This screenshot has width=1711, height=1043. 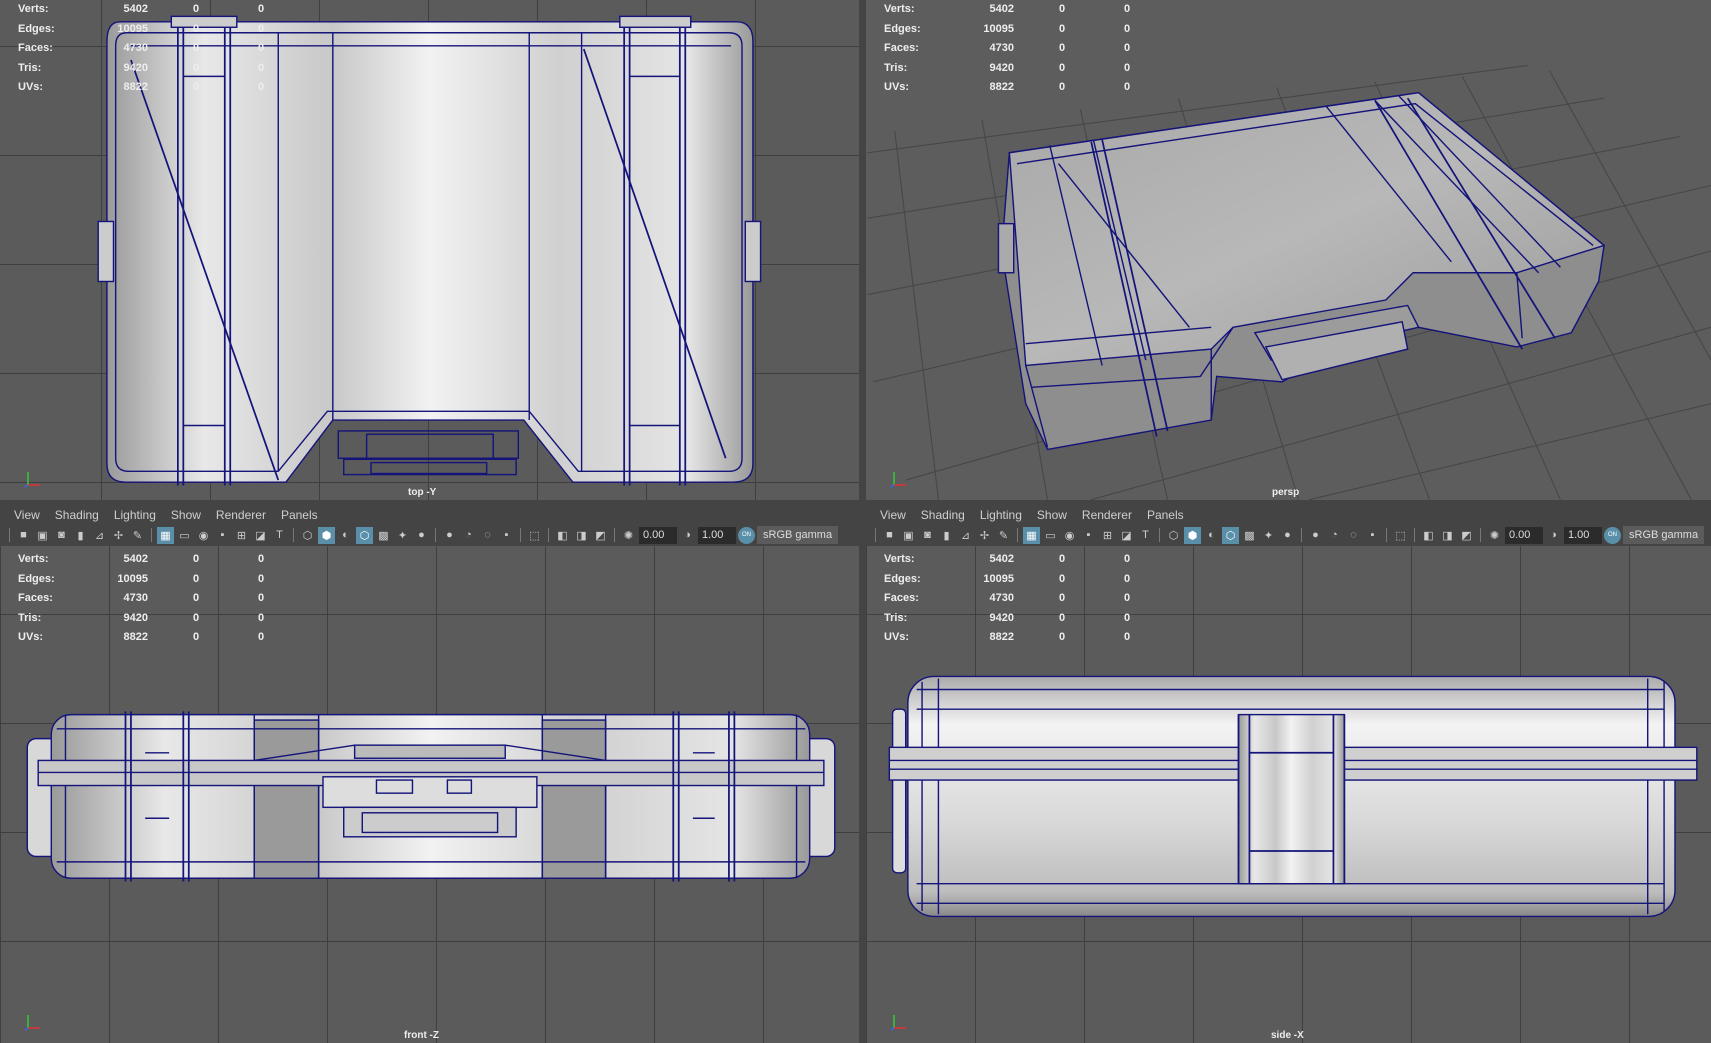 I want to click on hud-label: Edges:, so click(x=36, y=578).